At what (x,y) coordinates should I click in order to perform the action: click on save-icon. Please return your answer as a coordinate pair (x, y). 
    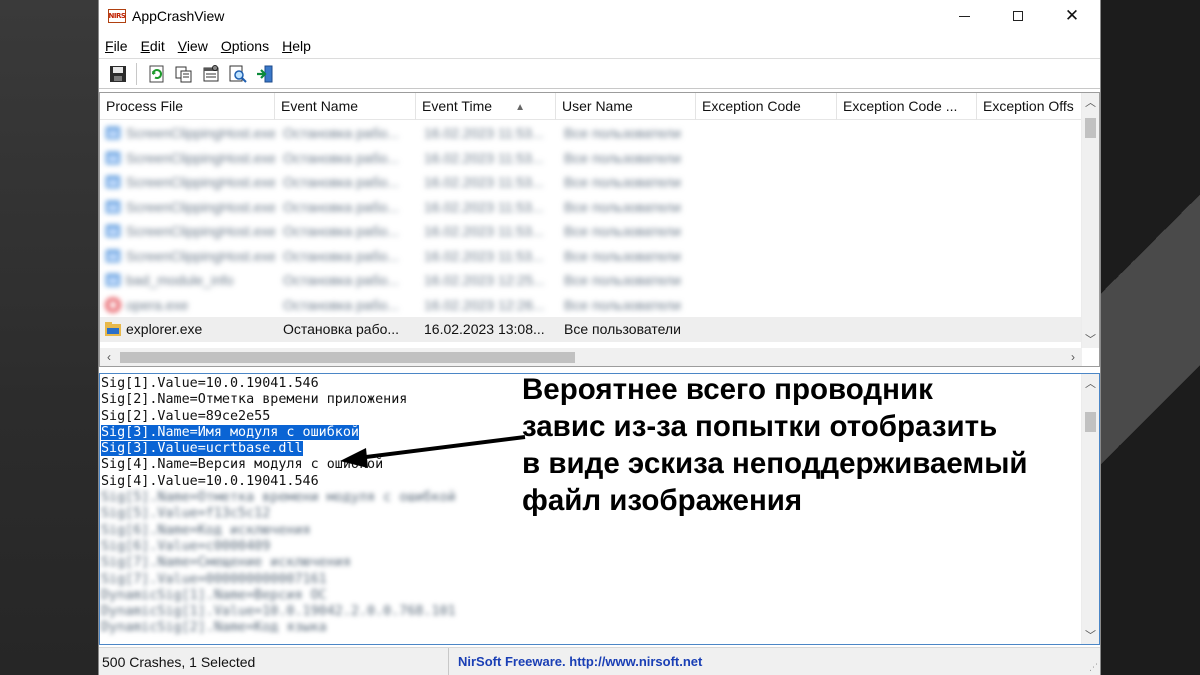
    Looking at the image, I should click on (118, 73).